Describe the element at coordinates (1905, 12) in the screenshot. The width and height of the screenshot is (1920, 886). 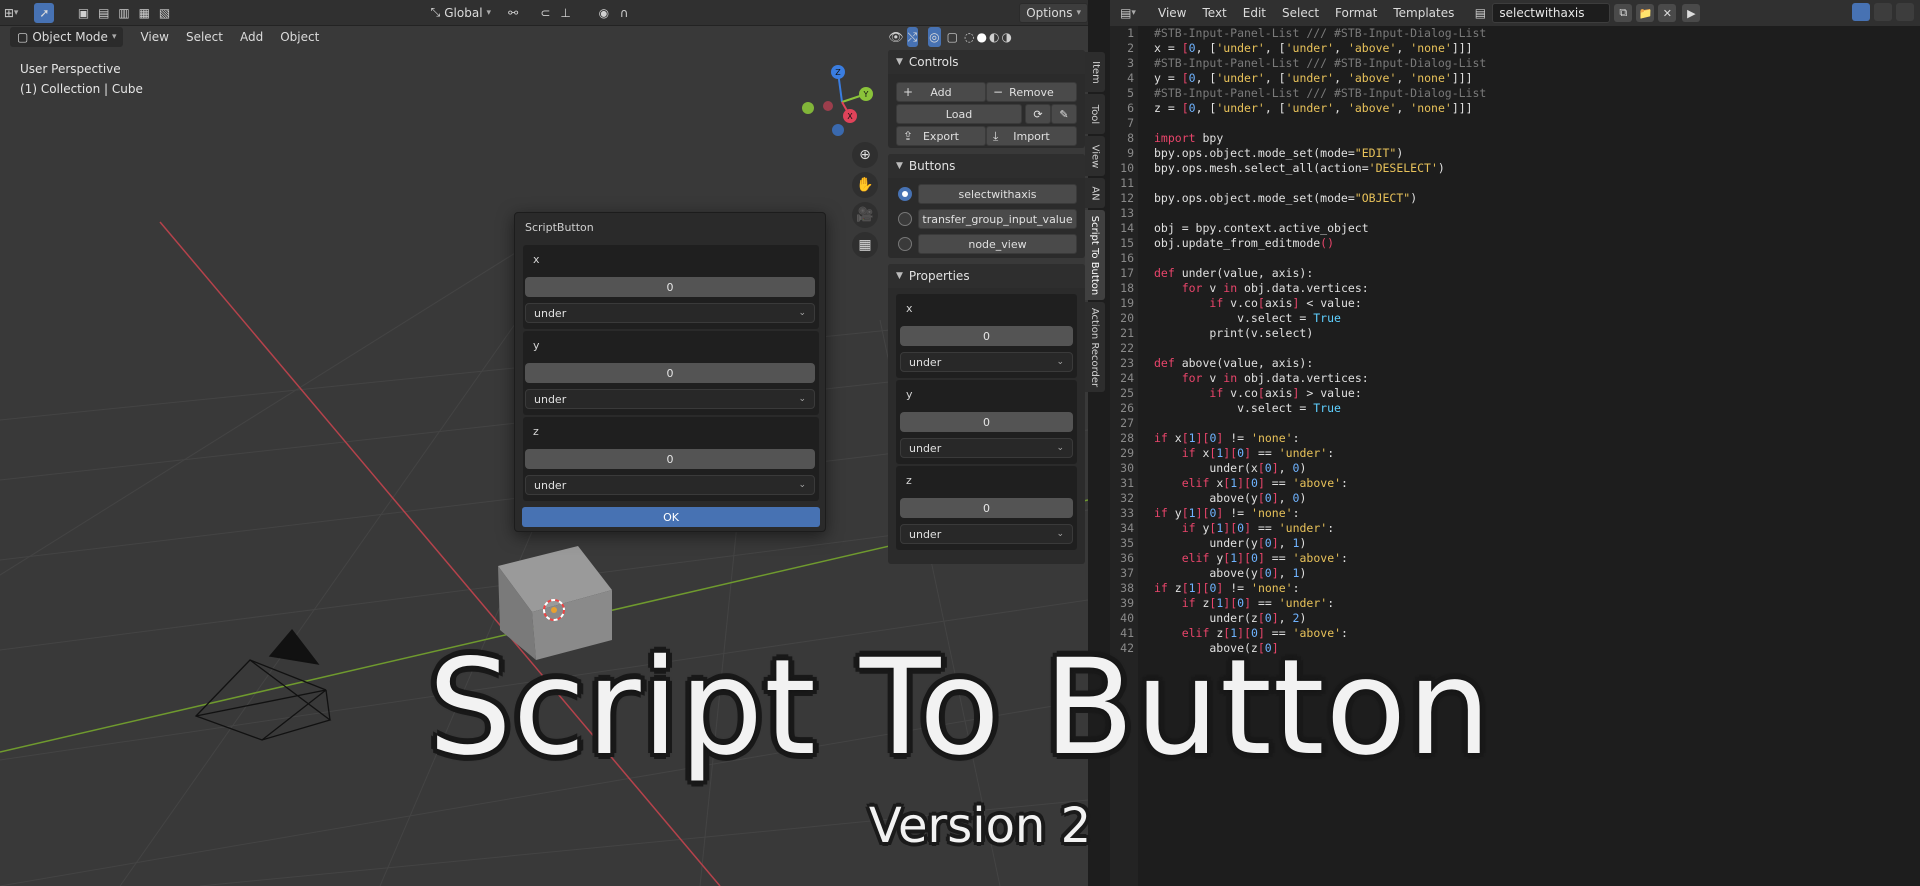
I see `syntax-highlight-toggle-icon` at that location.